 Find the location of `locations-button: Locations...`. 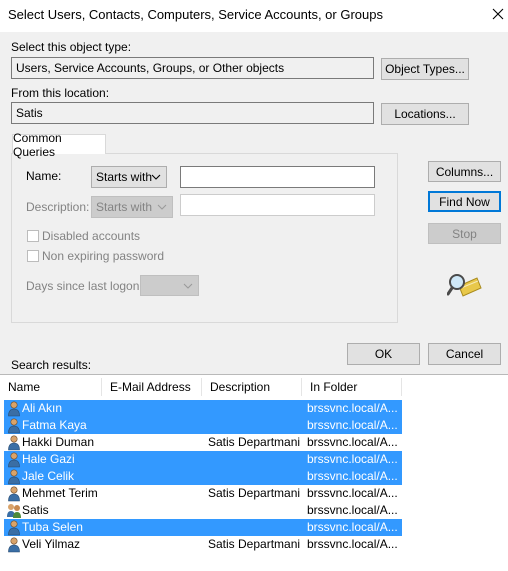

locations-button: Locations... is located at coordinates (425, 114).